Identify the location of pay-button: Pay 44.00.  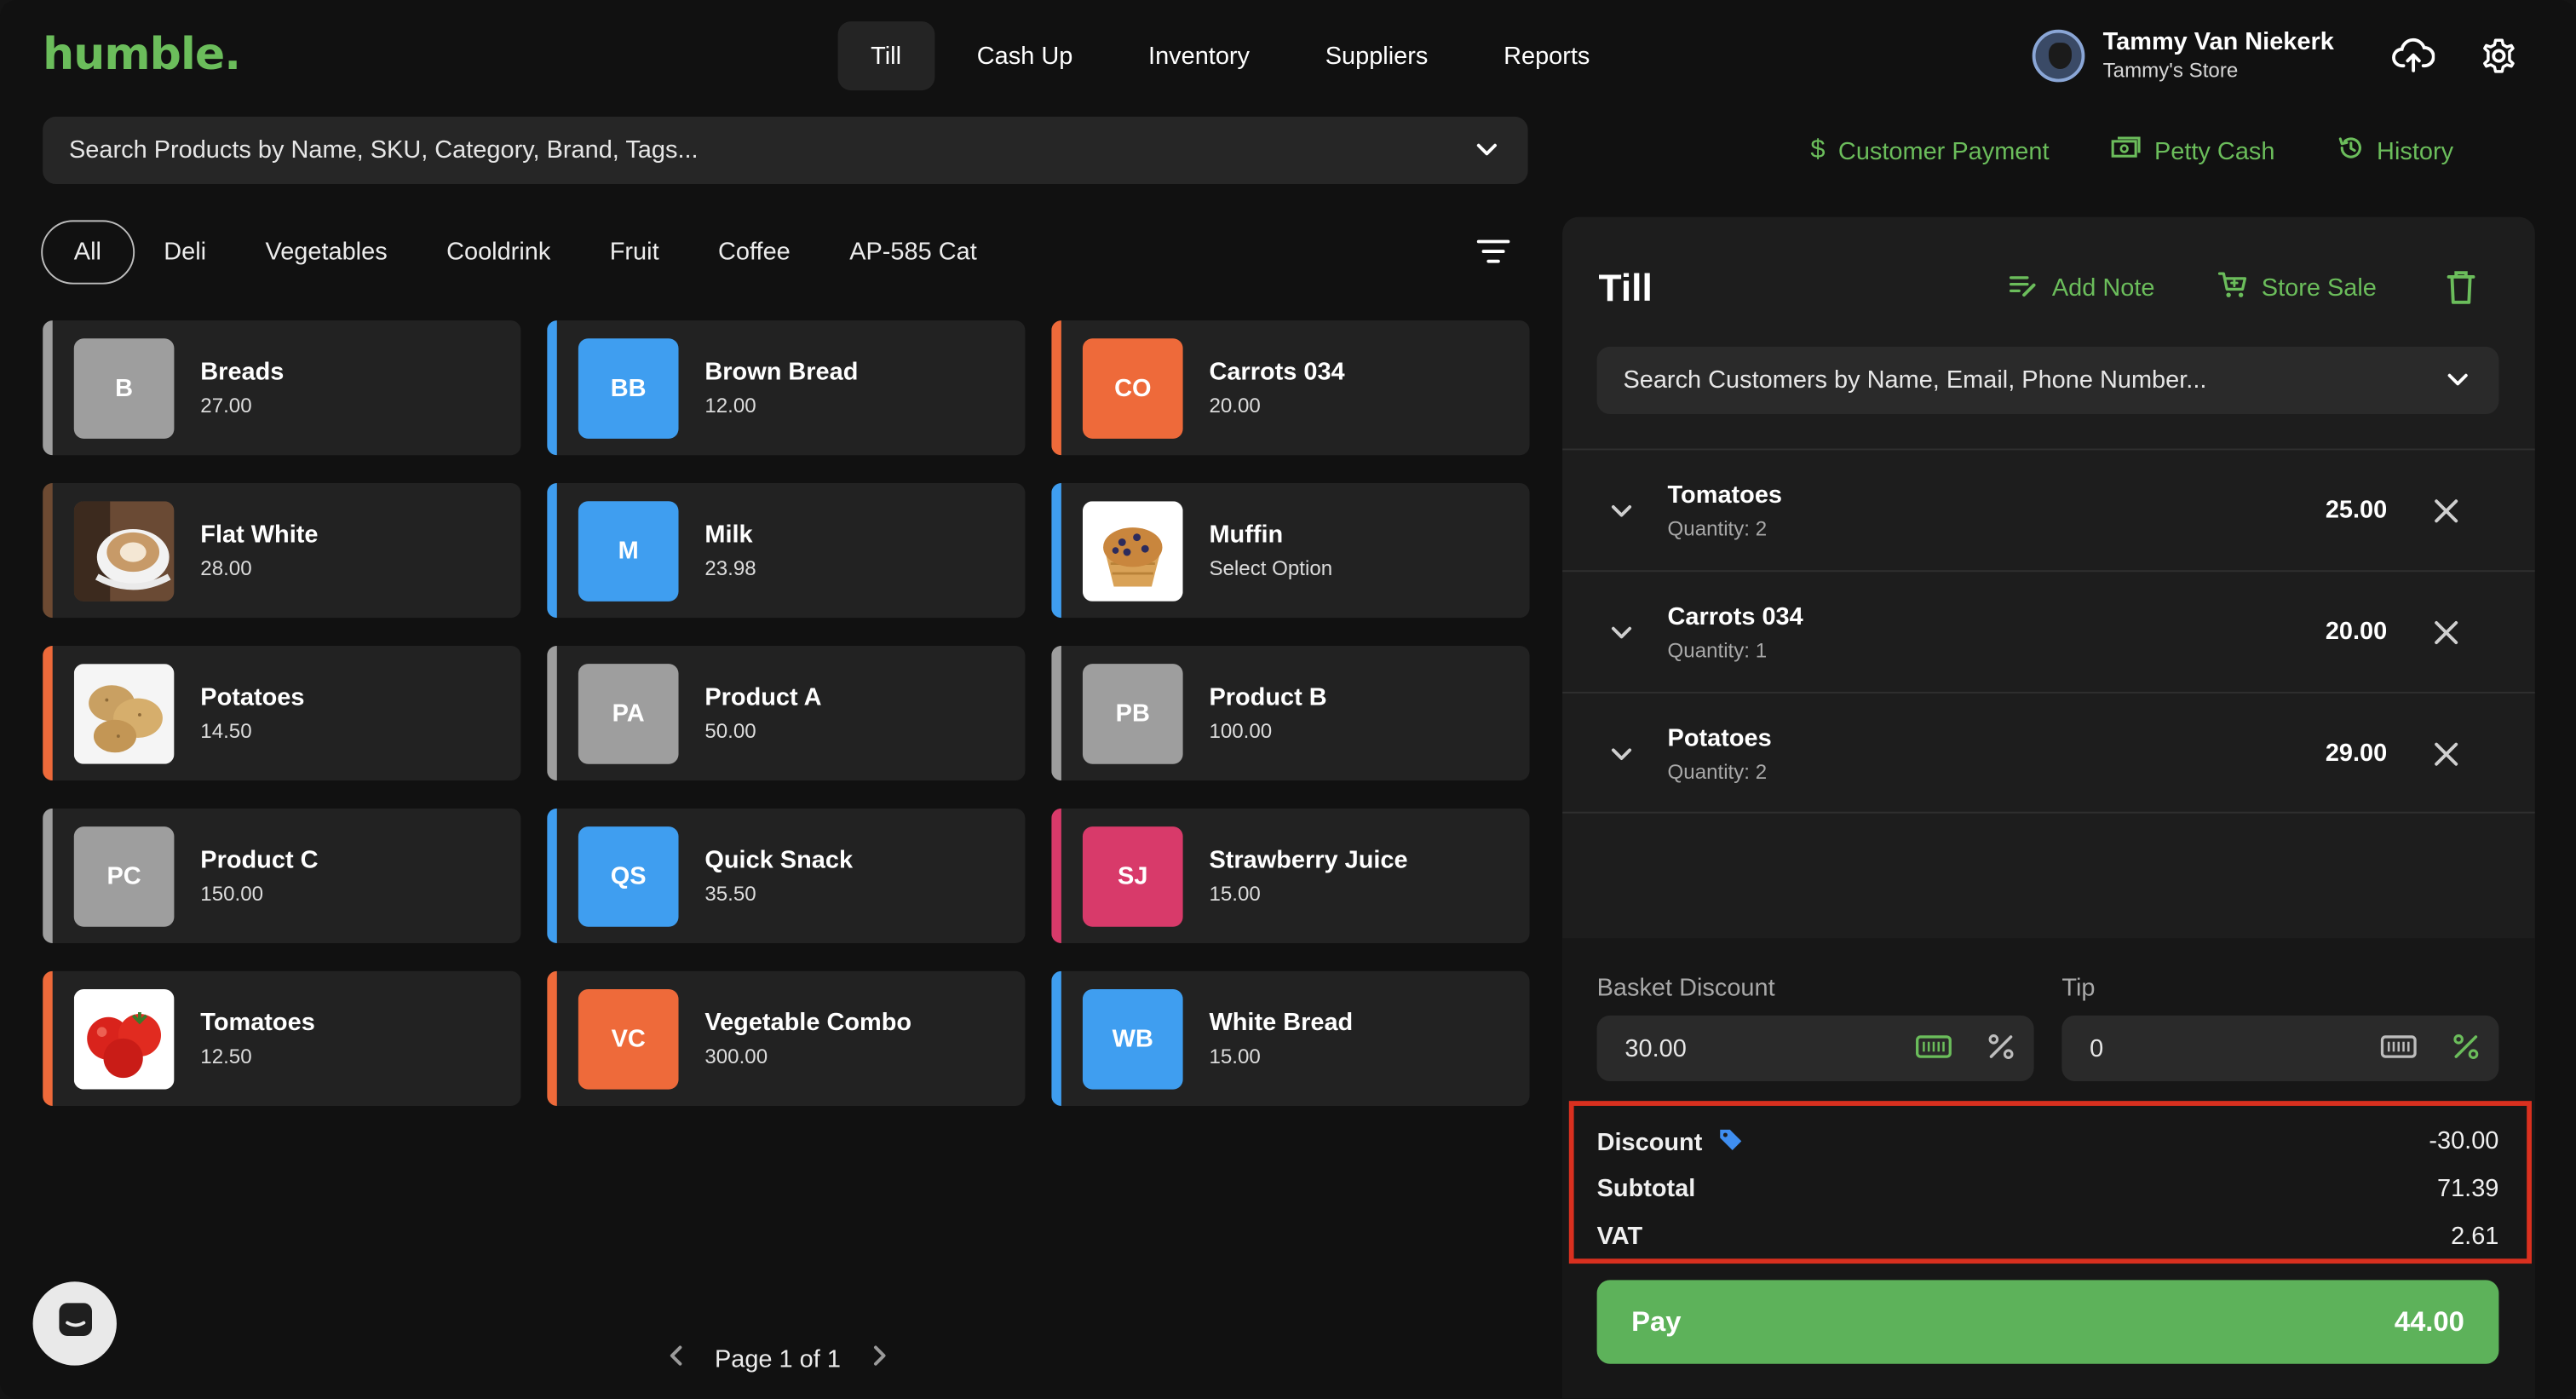
(2048, 1322).